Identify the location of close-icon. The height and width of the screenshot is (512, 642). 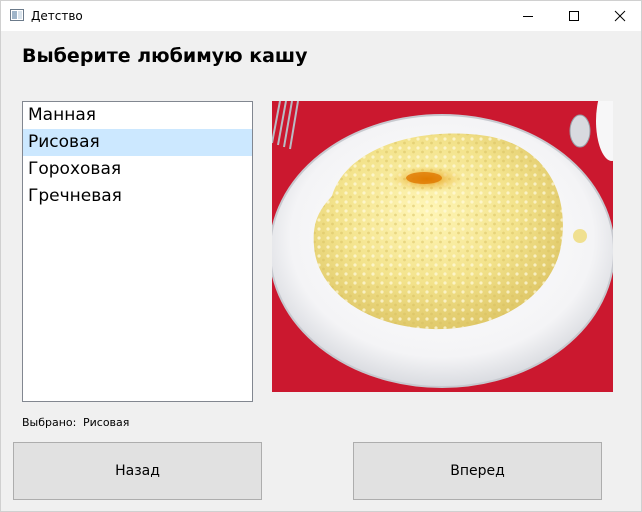
(620, 16).